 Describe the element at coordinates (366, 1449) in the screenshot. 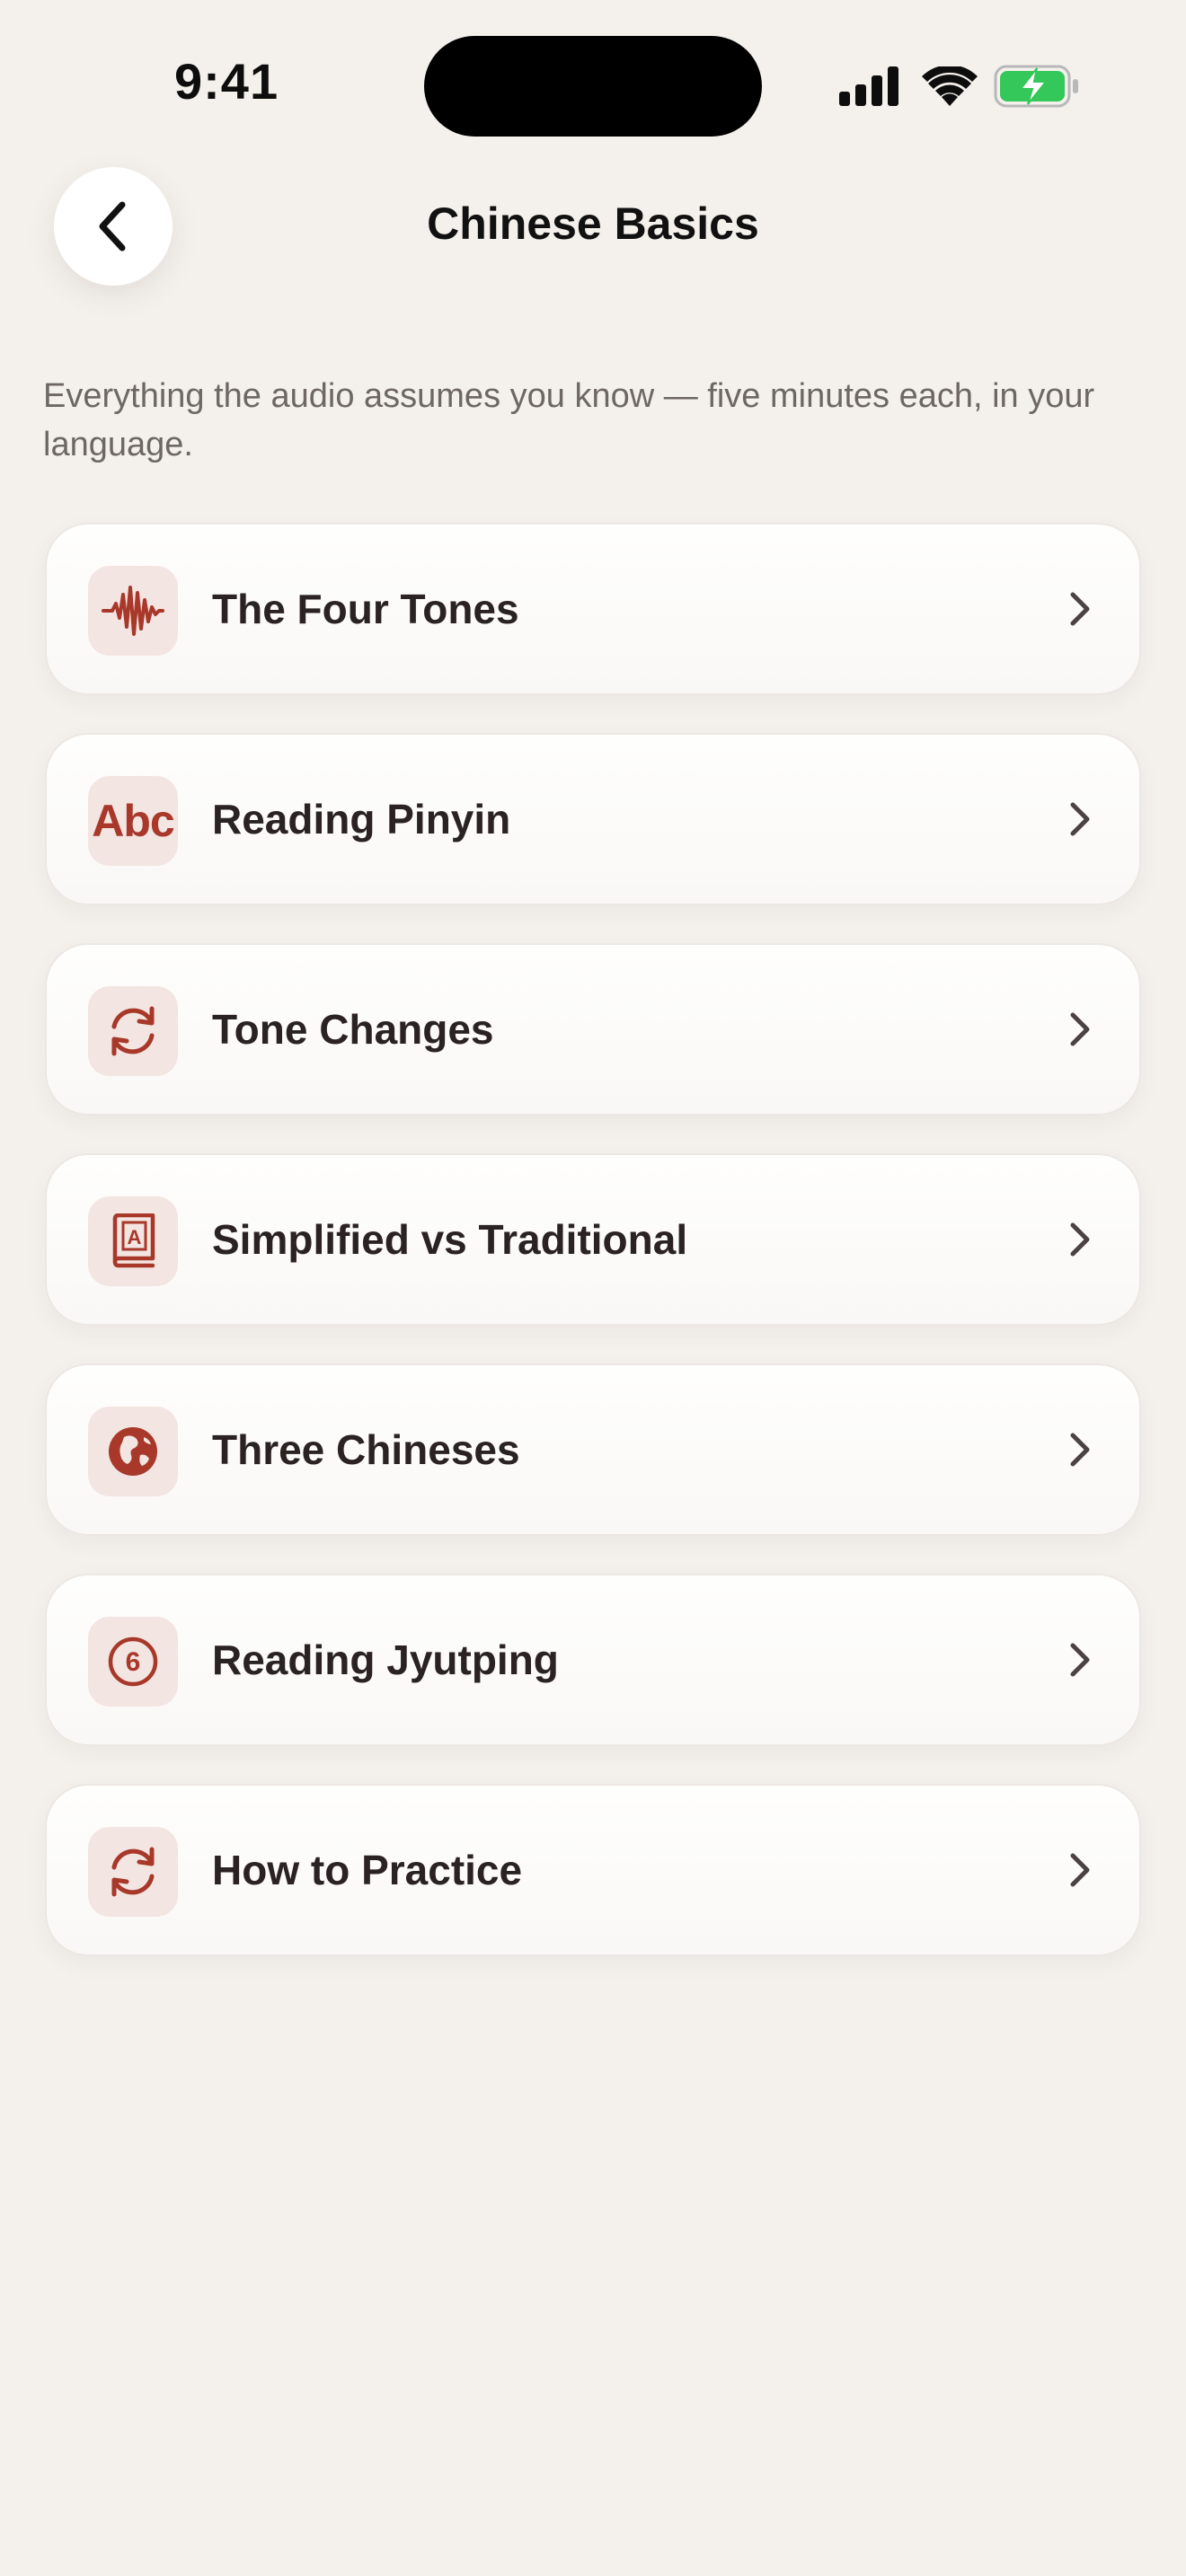

I see `lesson-label: Three Chineses` at that location.